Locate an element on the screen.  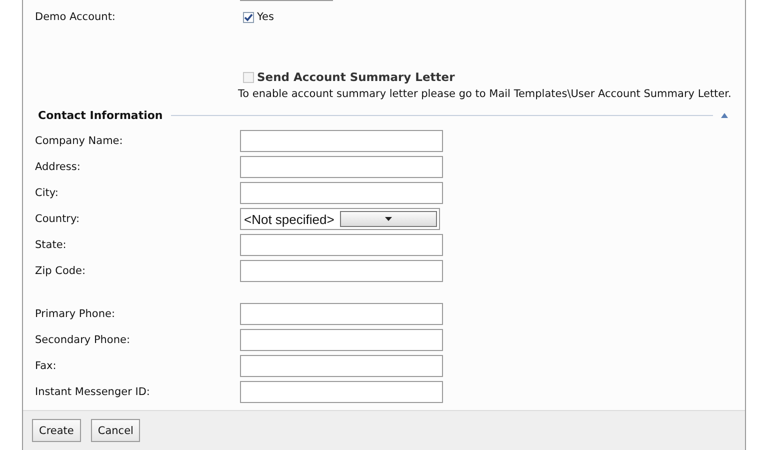
form-button: Cancel is located at coordinates (115, 430).